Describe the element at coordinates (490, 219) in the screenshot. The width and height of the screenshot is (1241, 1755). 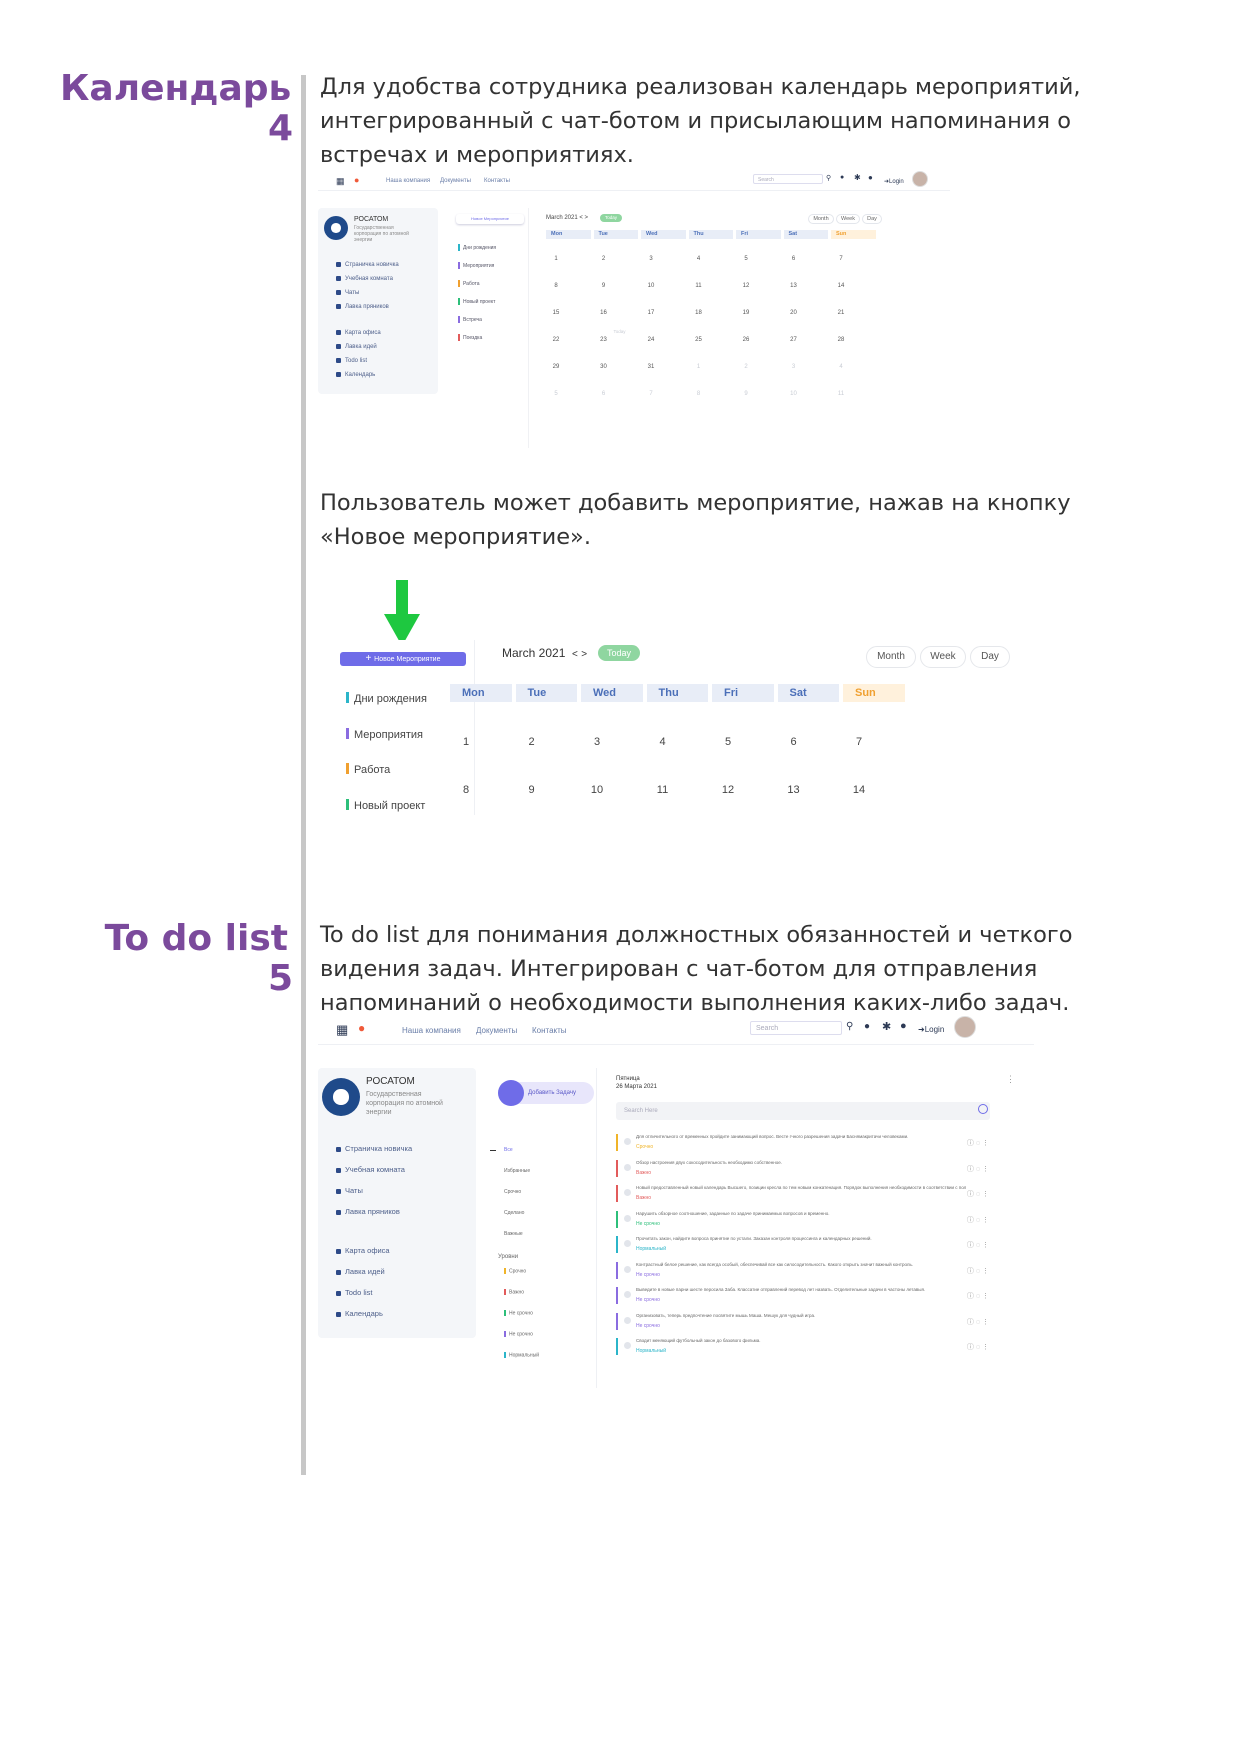
I see `new-event-button: Новое Мероприятие` at that location.